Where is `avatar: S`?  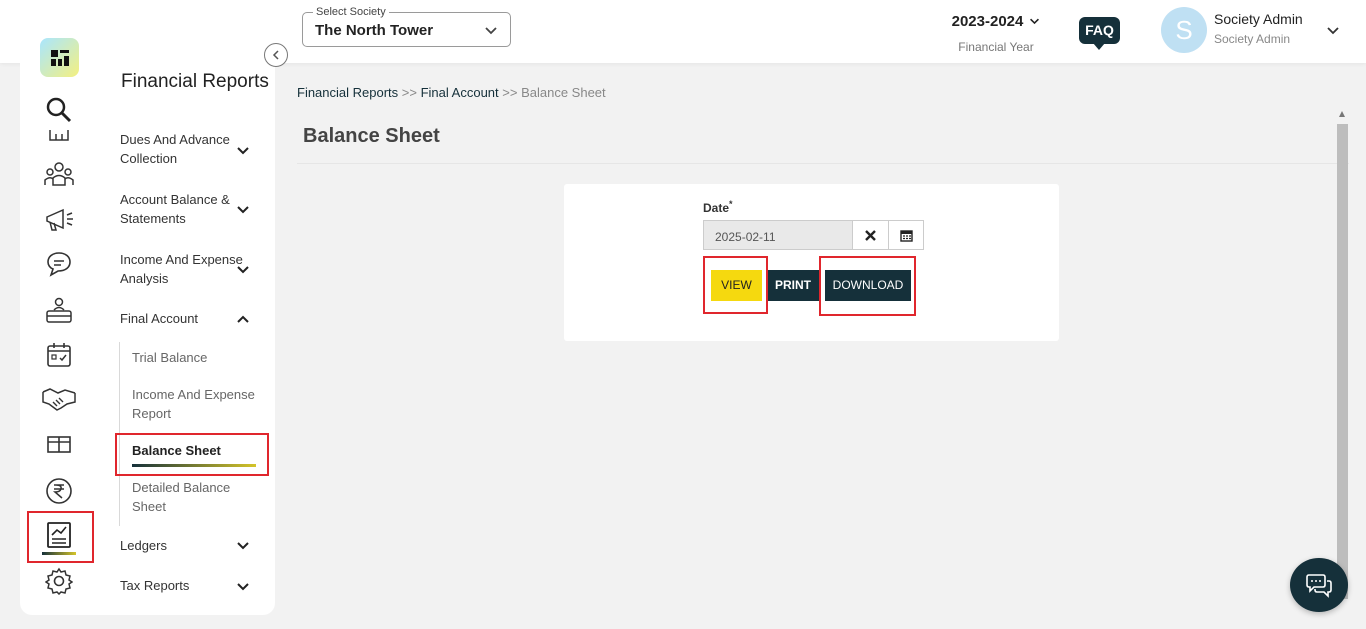 avatar: S is located at coordinates (1184, 30).